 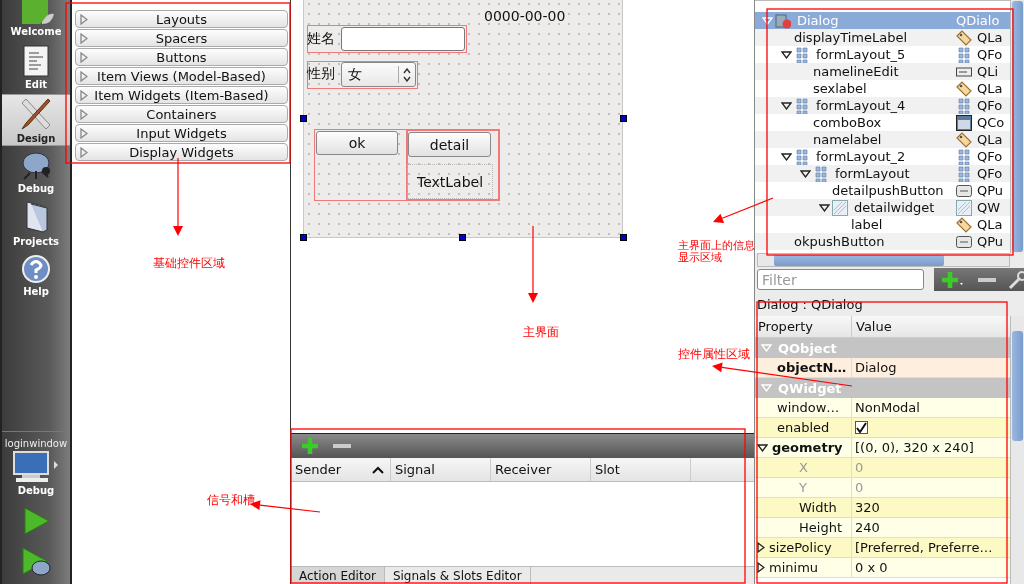 What do you see at coordinates (1017, 450) in the screenshot?
I see `scrollbar` at bounding box center [1017, 450].